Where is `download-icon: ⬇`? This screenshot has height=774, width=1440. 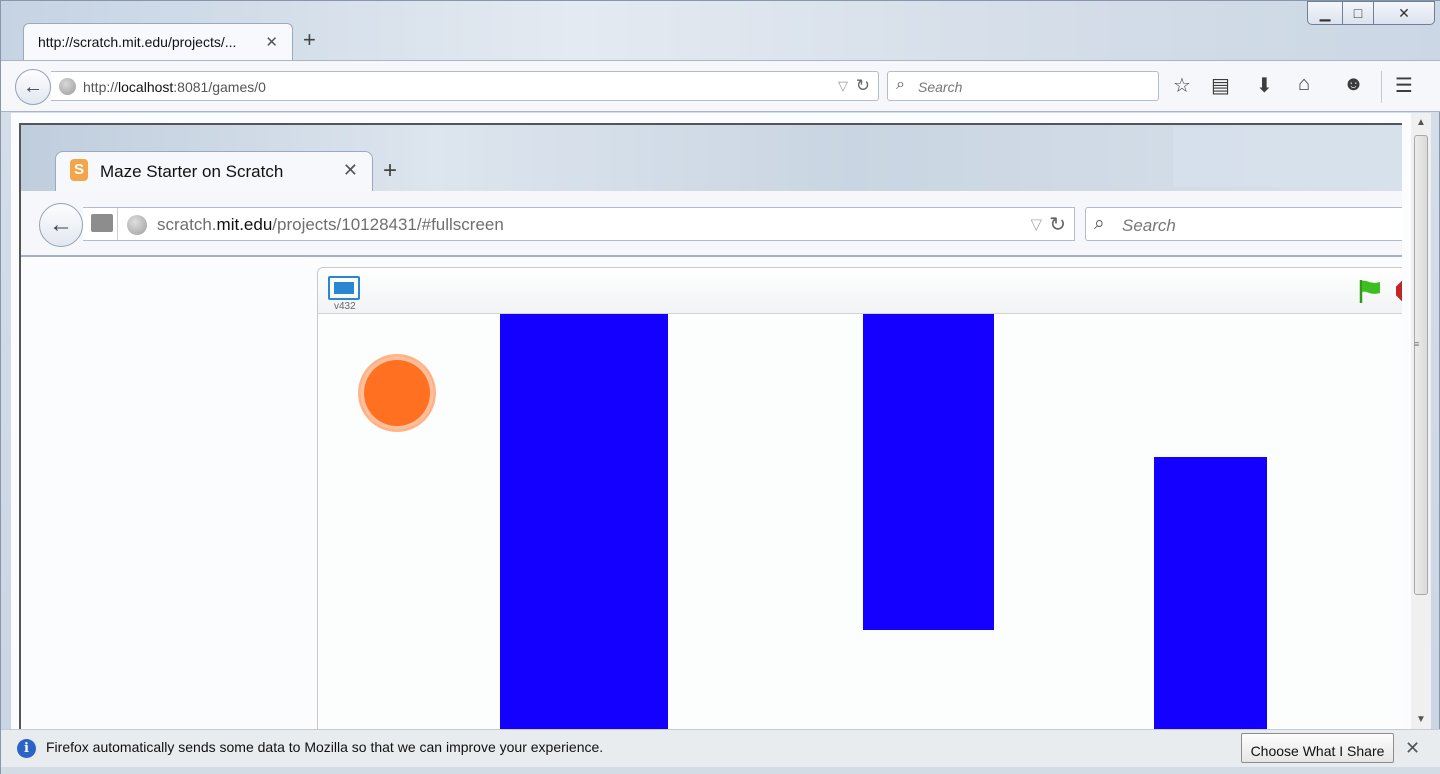 download-icon: ⬇ is located at coordinates (1264, 85).